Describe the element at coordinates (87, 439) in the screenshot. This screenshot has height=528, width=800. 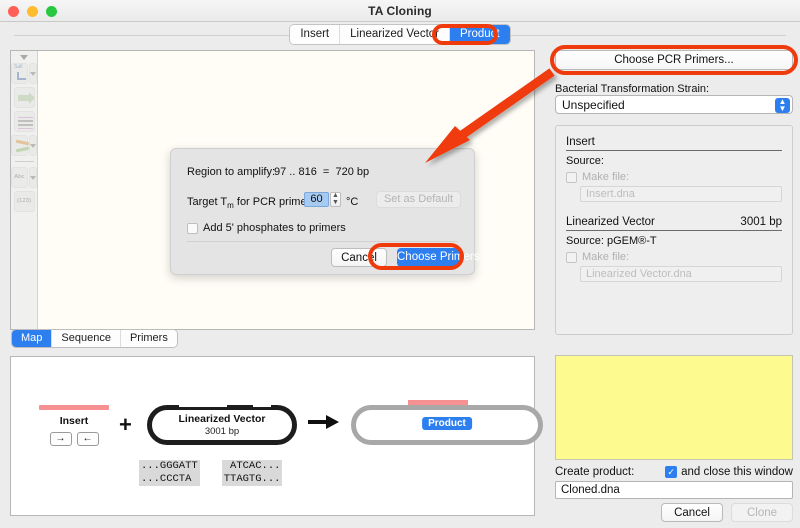
I see `insert-reverse-button: ←` at that location.